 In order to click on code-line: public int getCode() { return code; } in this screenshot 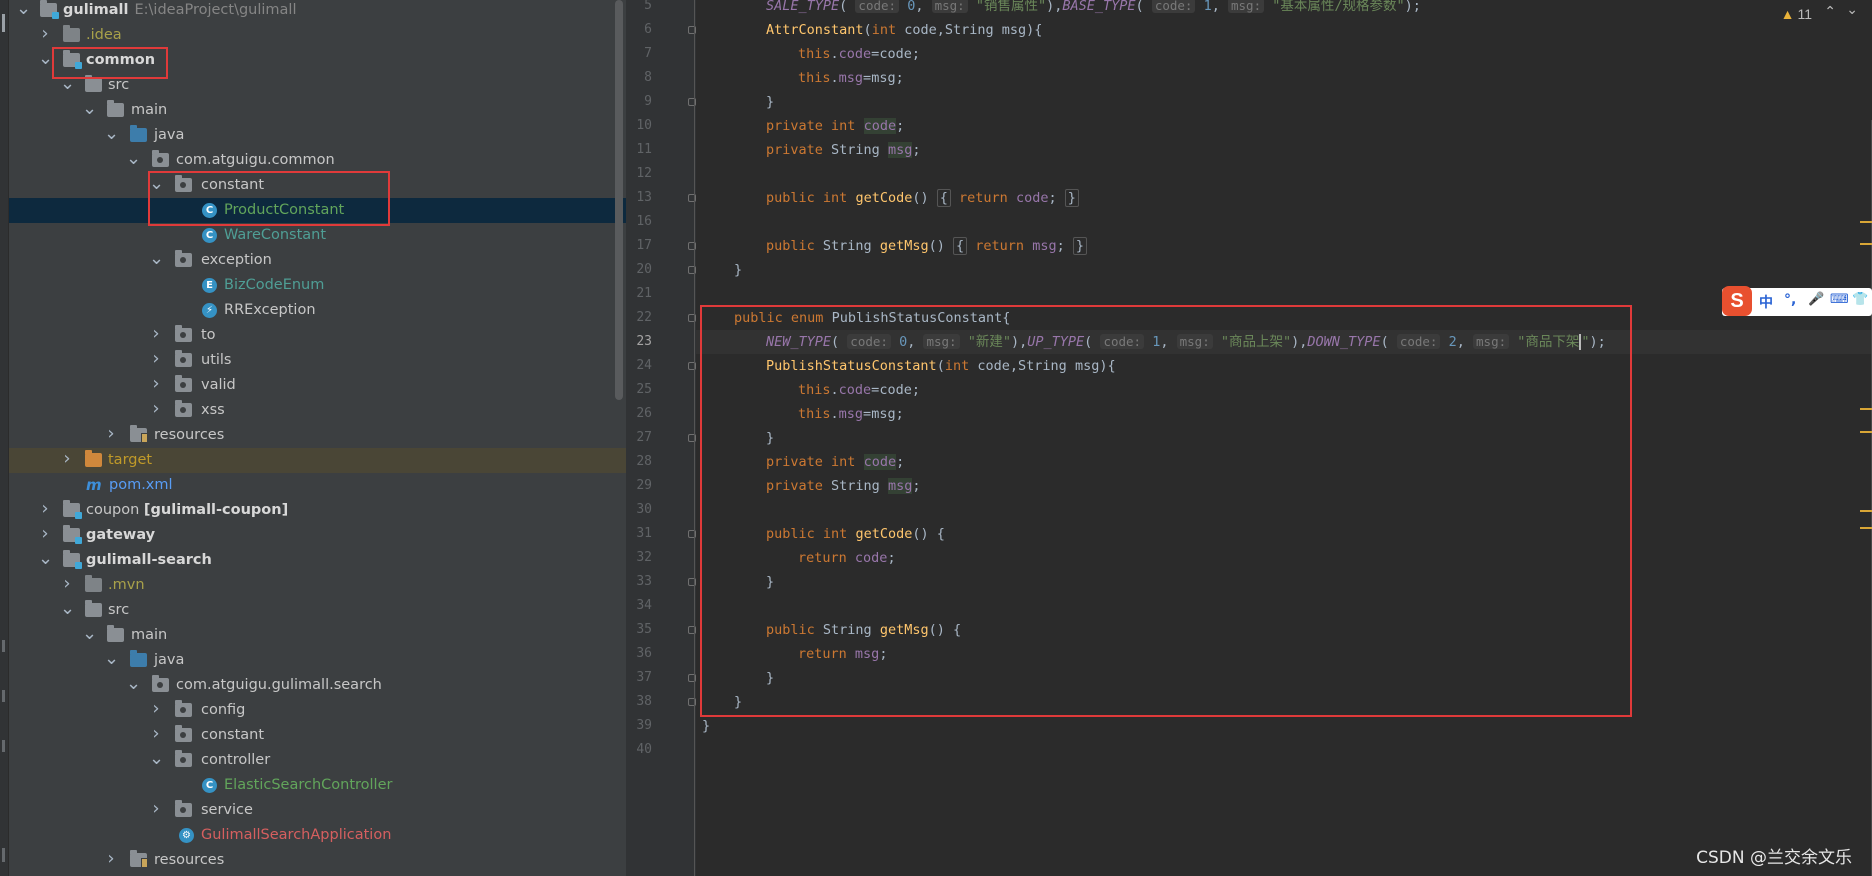, I will do `click(1319, 198)`.